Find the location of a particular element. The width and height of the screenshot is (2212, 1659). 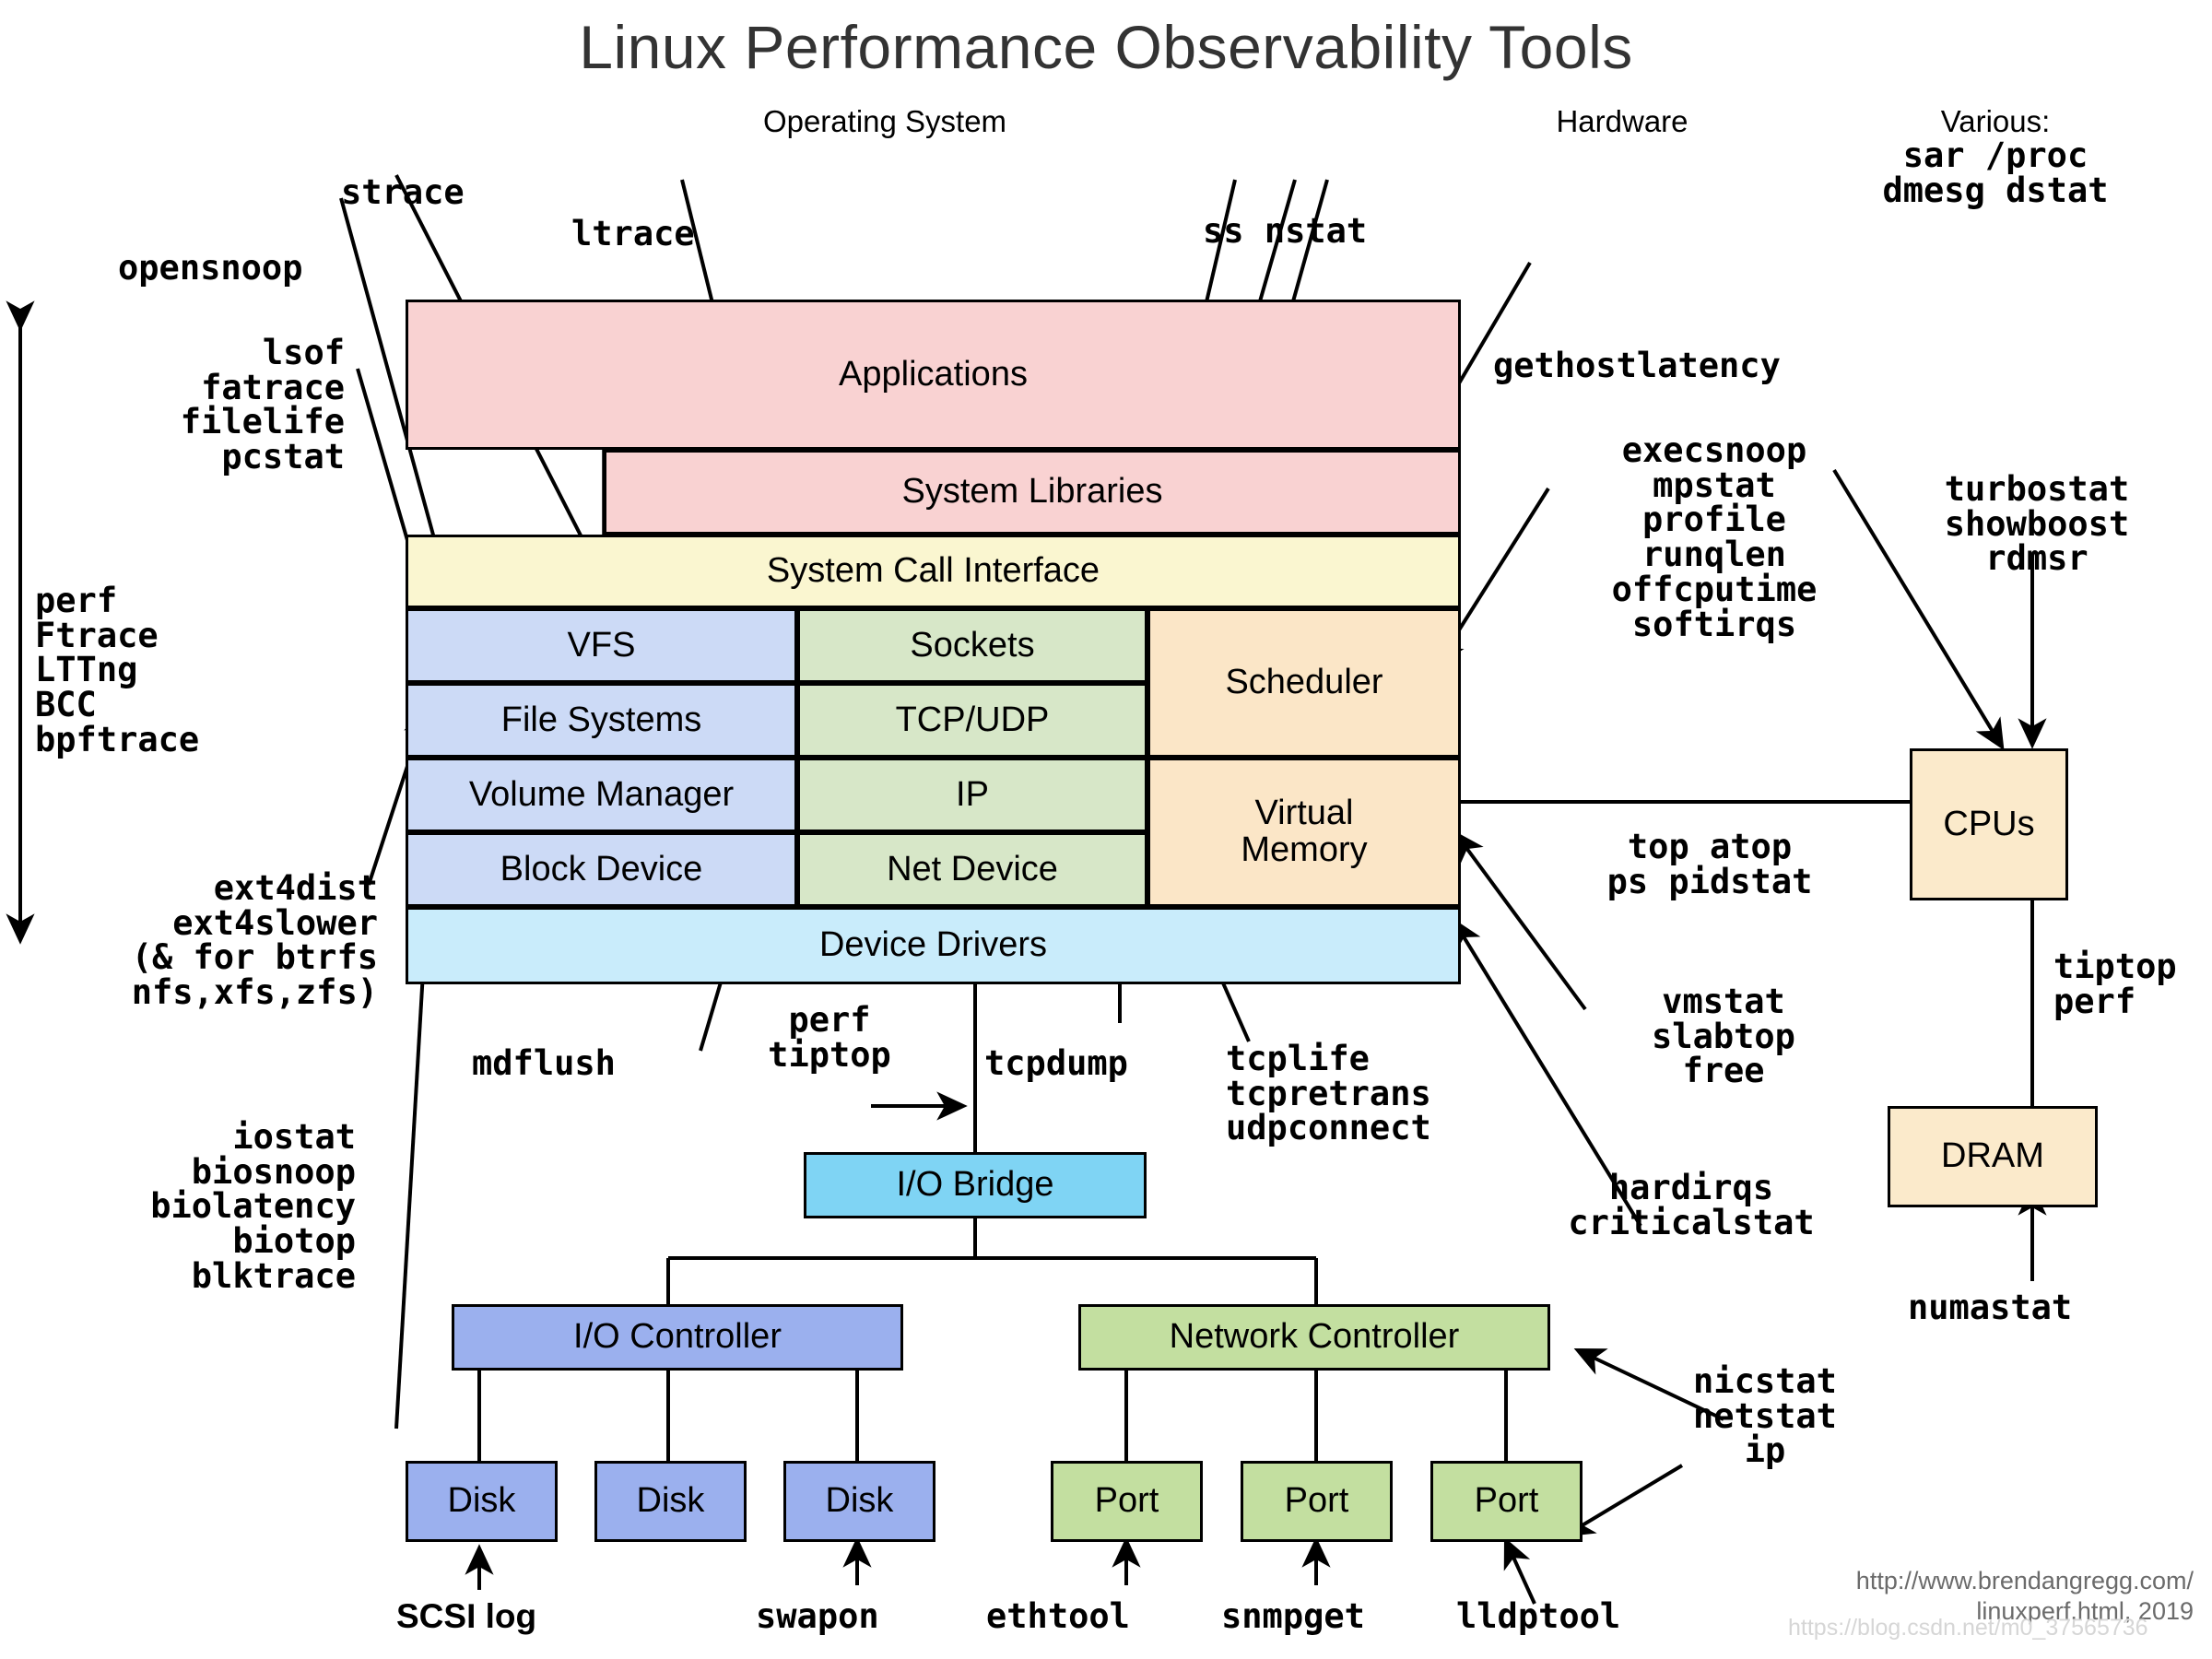

box-file-systems: File Systems is located at coordinates (601, 720).